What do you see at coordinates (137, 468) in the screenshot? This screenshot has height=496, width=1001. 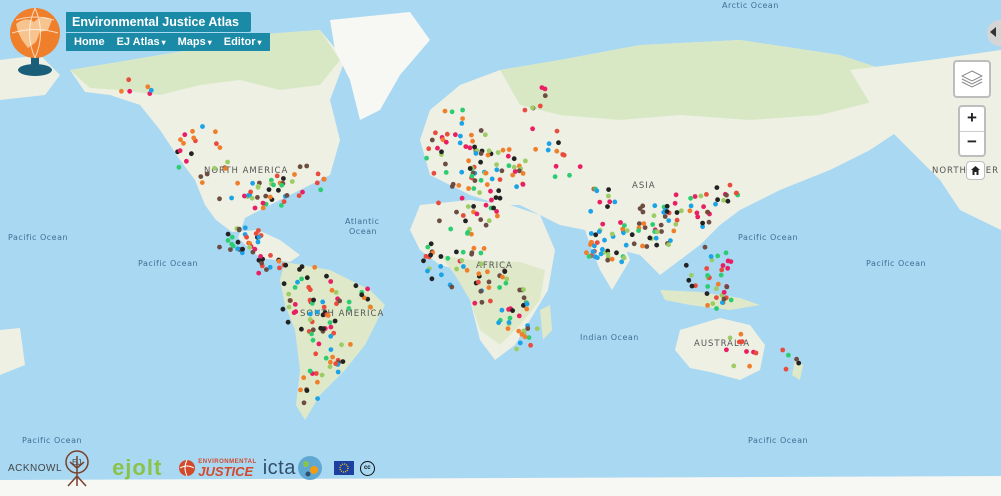 I see `ejolt-logo: ejolt` at bounding box center [137, 468].